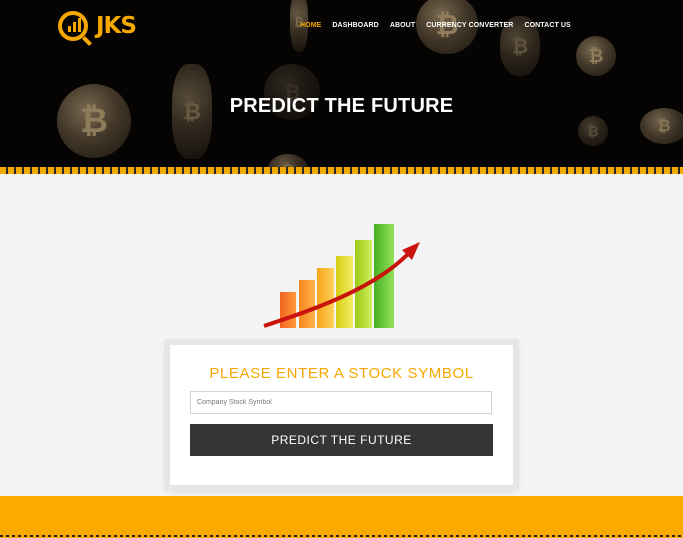 The width and height of the screenshot is (683, 538). I want to click on nav-contact-us: CONTACT US, so click(547, 25).